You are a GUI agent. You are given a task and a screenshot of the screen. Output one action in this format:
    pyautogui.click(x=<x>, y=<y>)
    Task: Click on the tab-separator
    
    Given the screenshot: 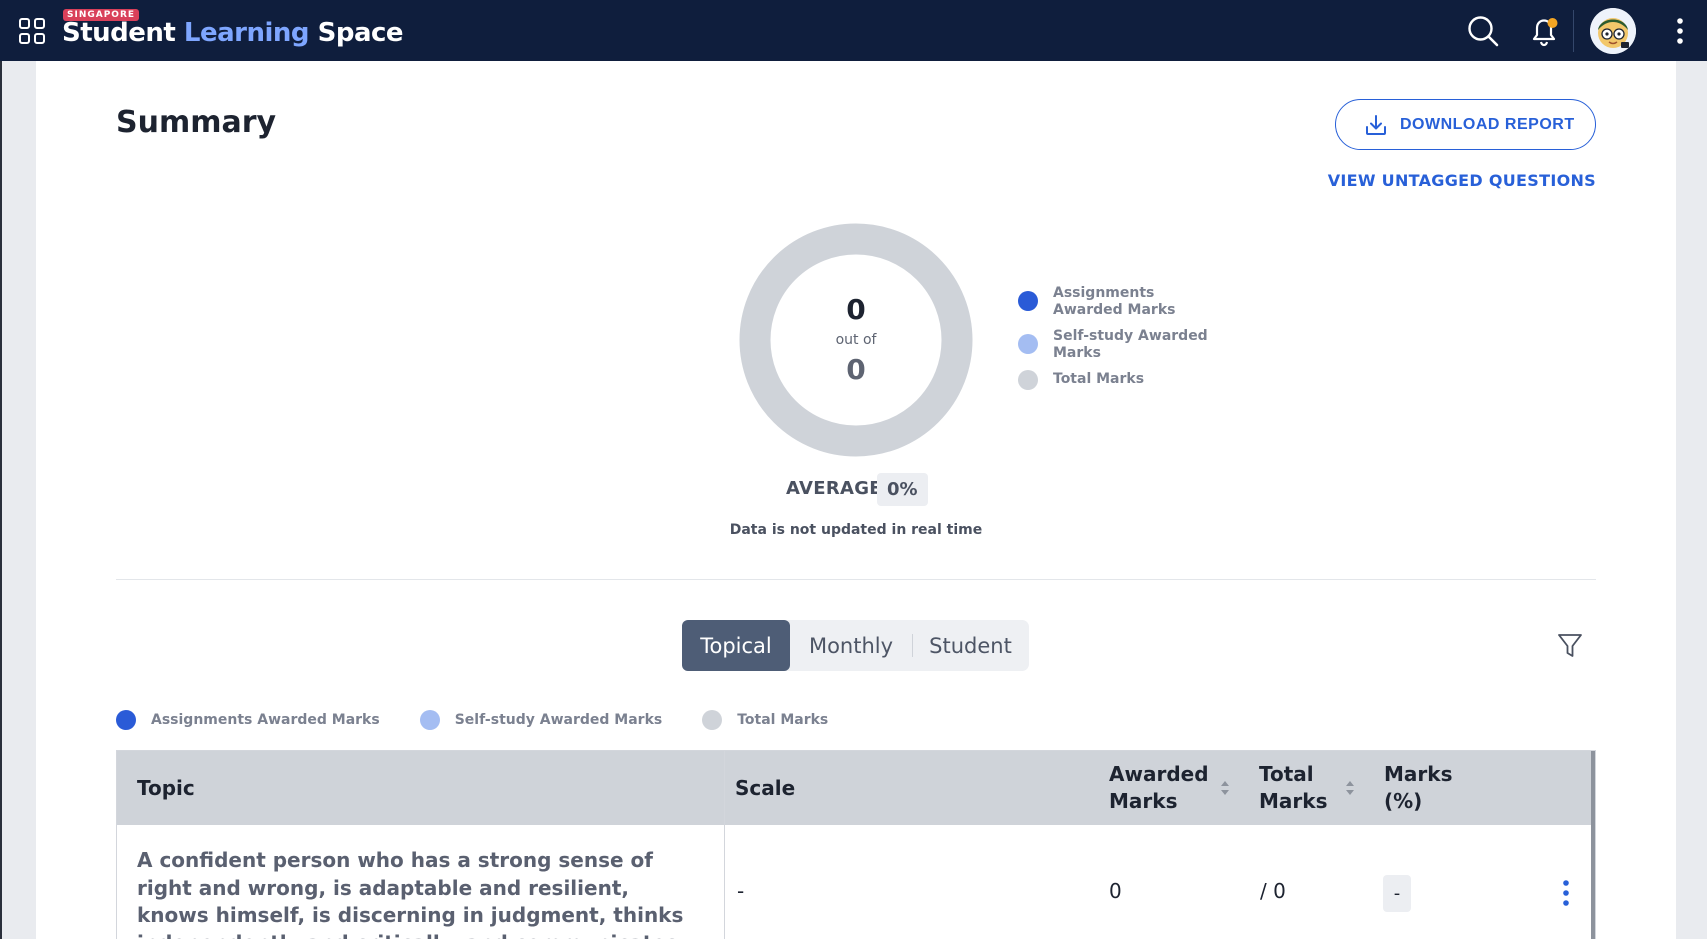 What is the action you would take?
    pyautogui.click(x=912, y=645)
    